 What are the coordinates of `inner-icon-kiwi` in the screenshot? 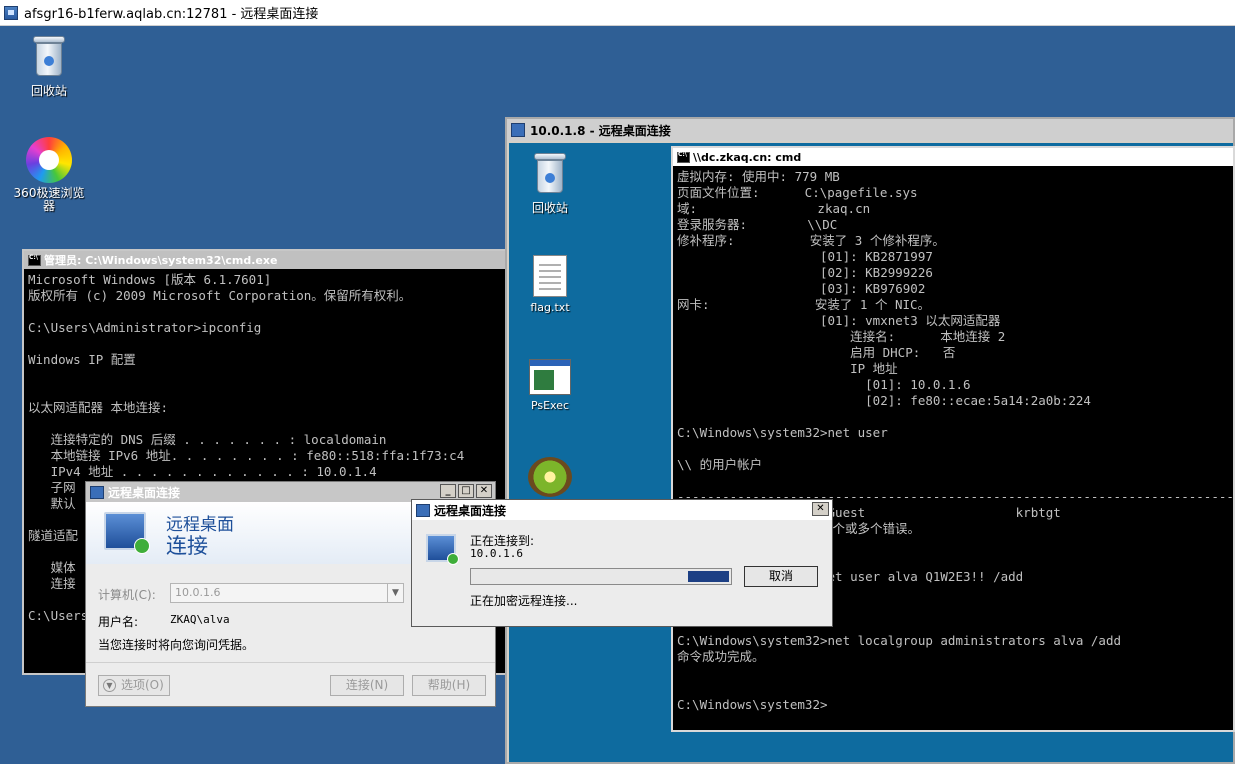 It's located at (550, 479).